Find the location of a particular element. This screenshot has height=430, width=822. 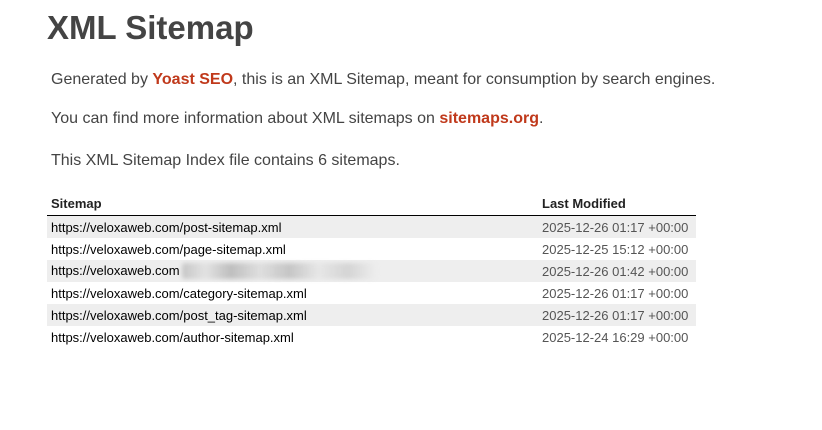

last-modified-cell: 2025-12-24 16:29 +00:00 is located at coordinates (615, 337).